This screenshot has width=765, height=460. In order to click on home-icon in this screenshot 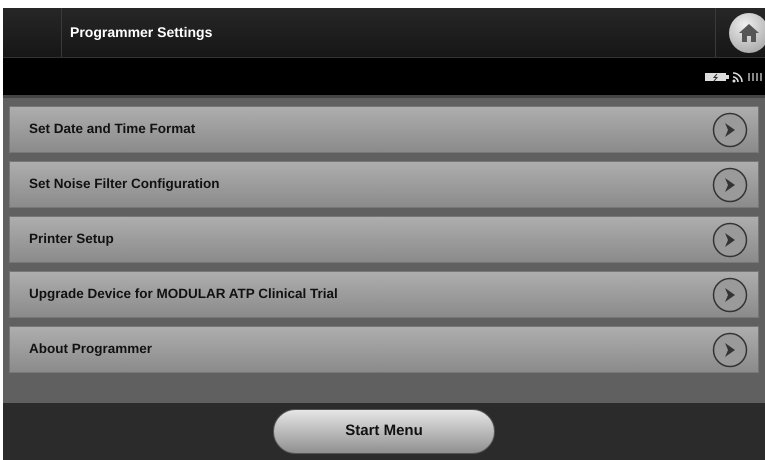, I will do `click(749, 32)`.